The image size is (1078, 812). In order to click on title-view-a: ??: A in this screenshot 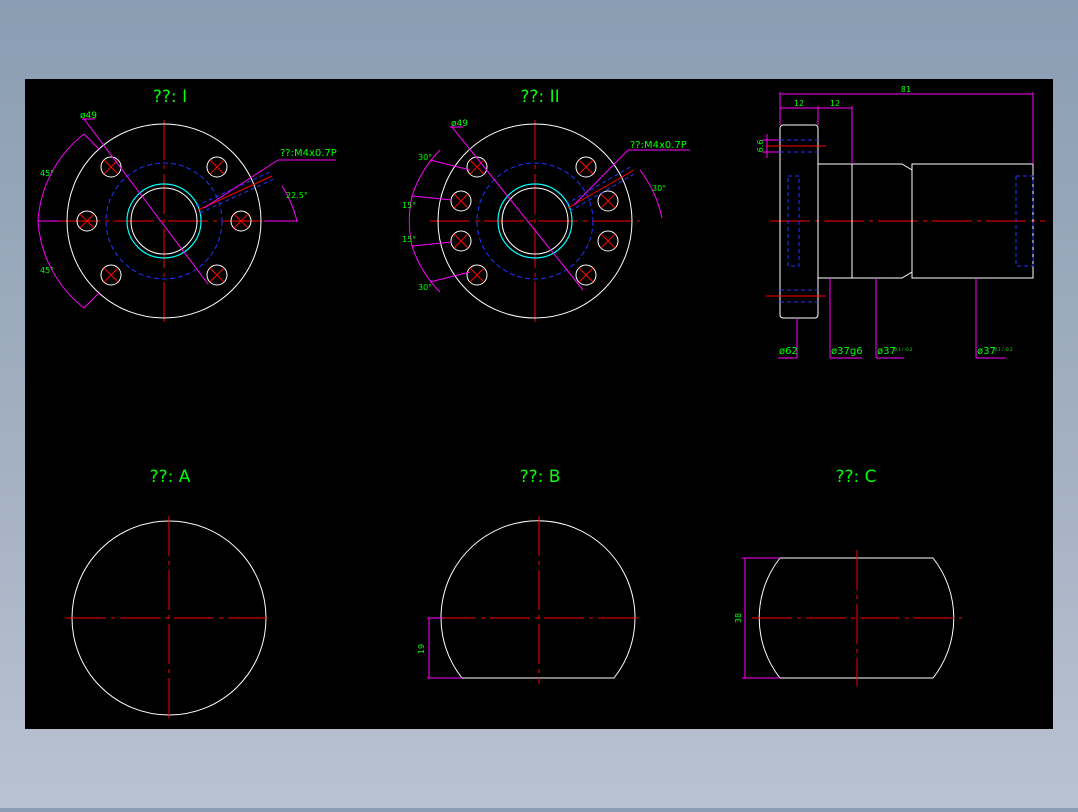, I will do `click(170, 477)`.